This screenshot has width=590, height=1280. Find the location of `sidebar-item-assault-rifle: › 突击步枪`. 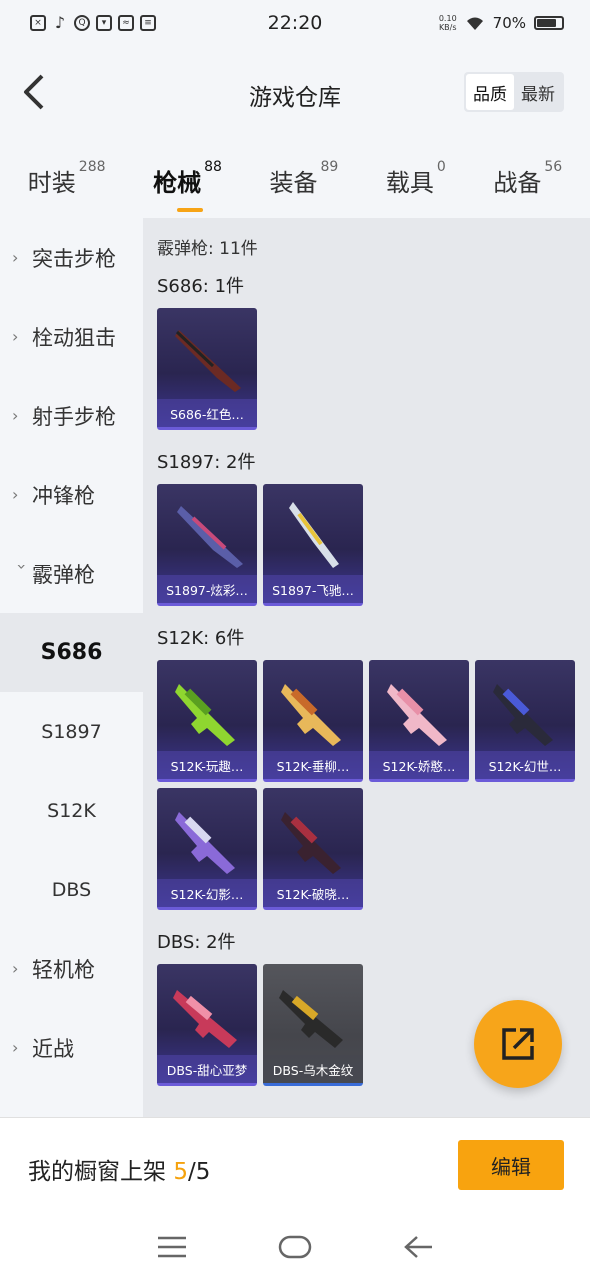

sidebar-item-assault-rifle: › 突击步枪 is located at coordinates (71, 257).